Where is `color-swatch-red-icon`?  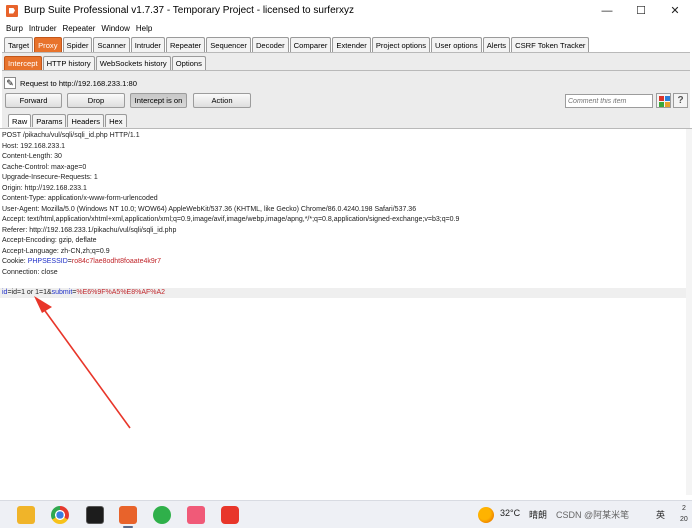 color-swatch-red-icon is located at coordinates (661, 98).